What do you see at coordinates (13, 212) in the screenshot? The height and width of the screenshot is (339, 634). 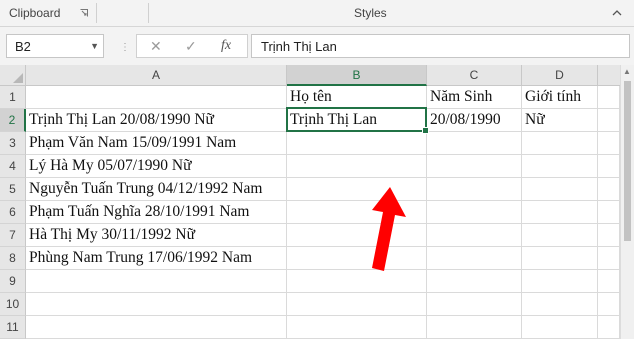 I see `row-header-6: 6` at bounding box center [13, 212].